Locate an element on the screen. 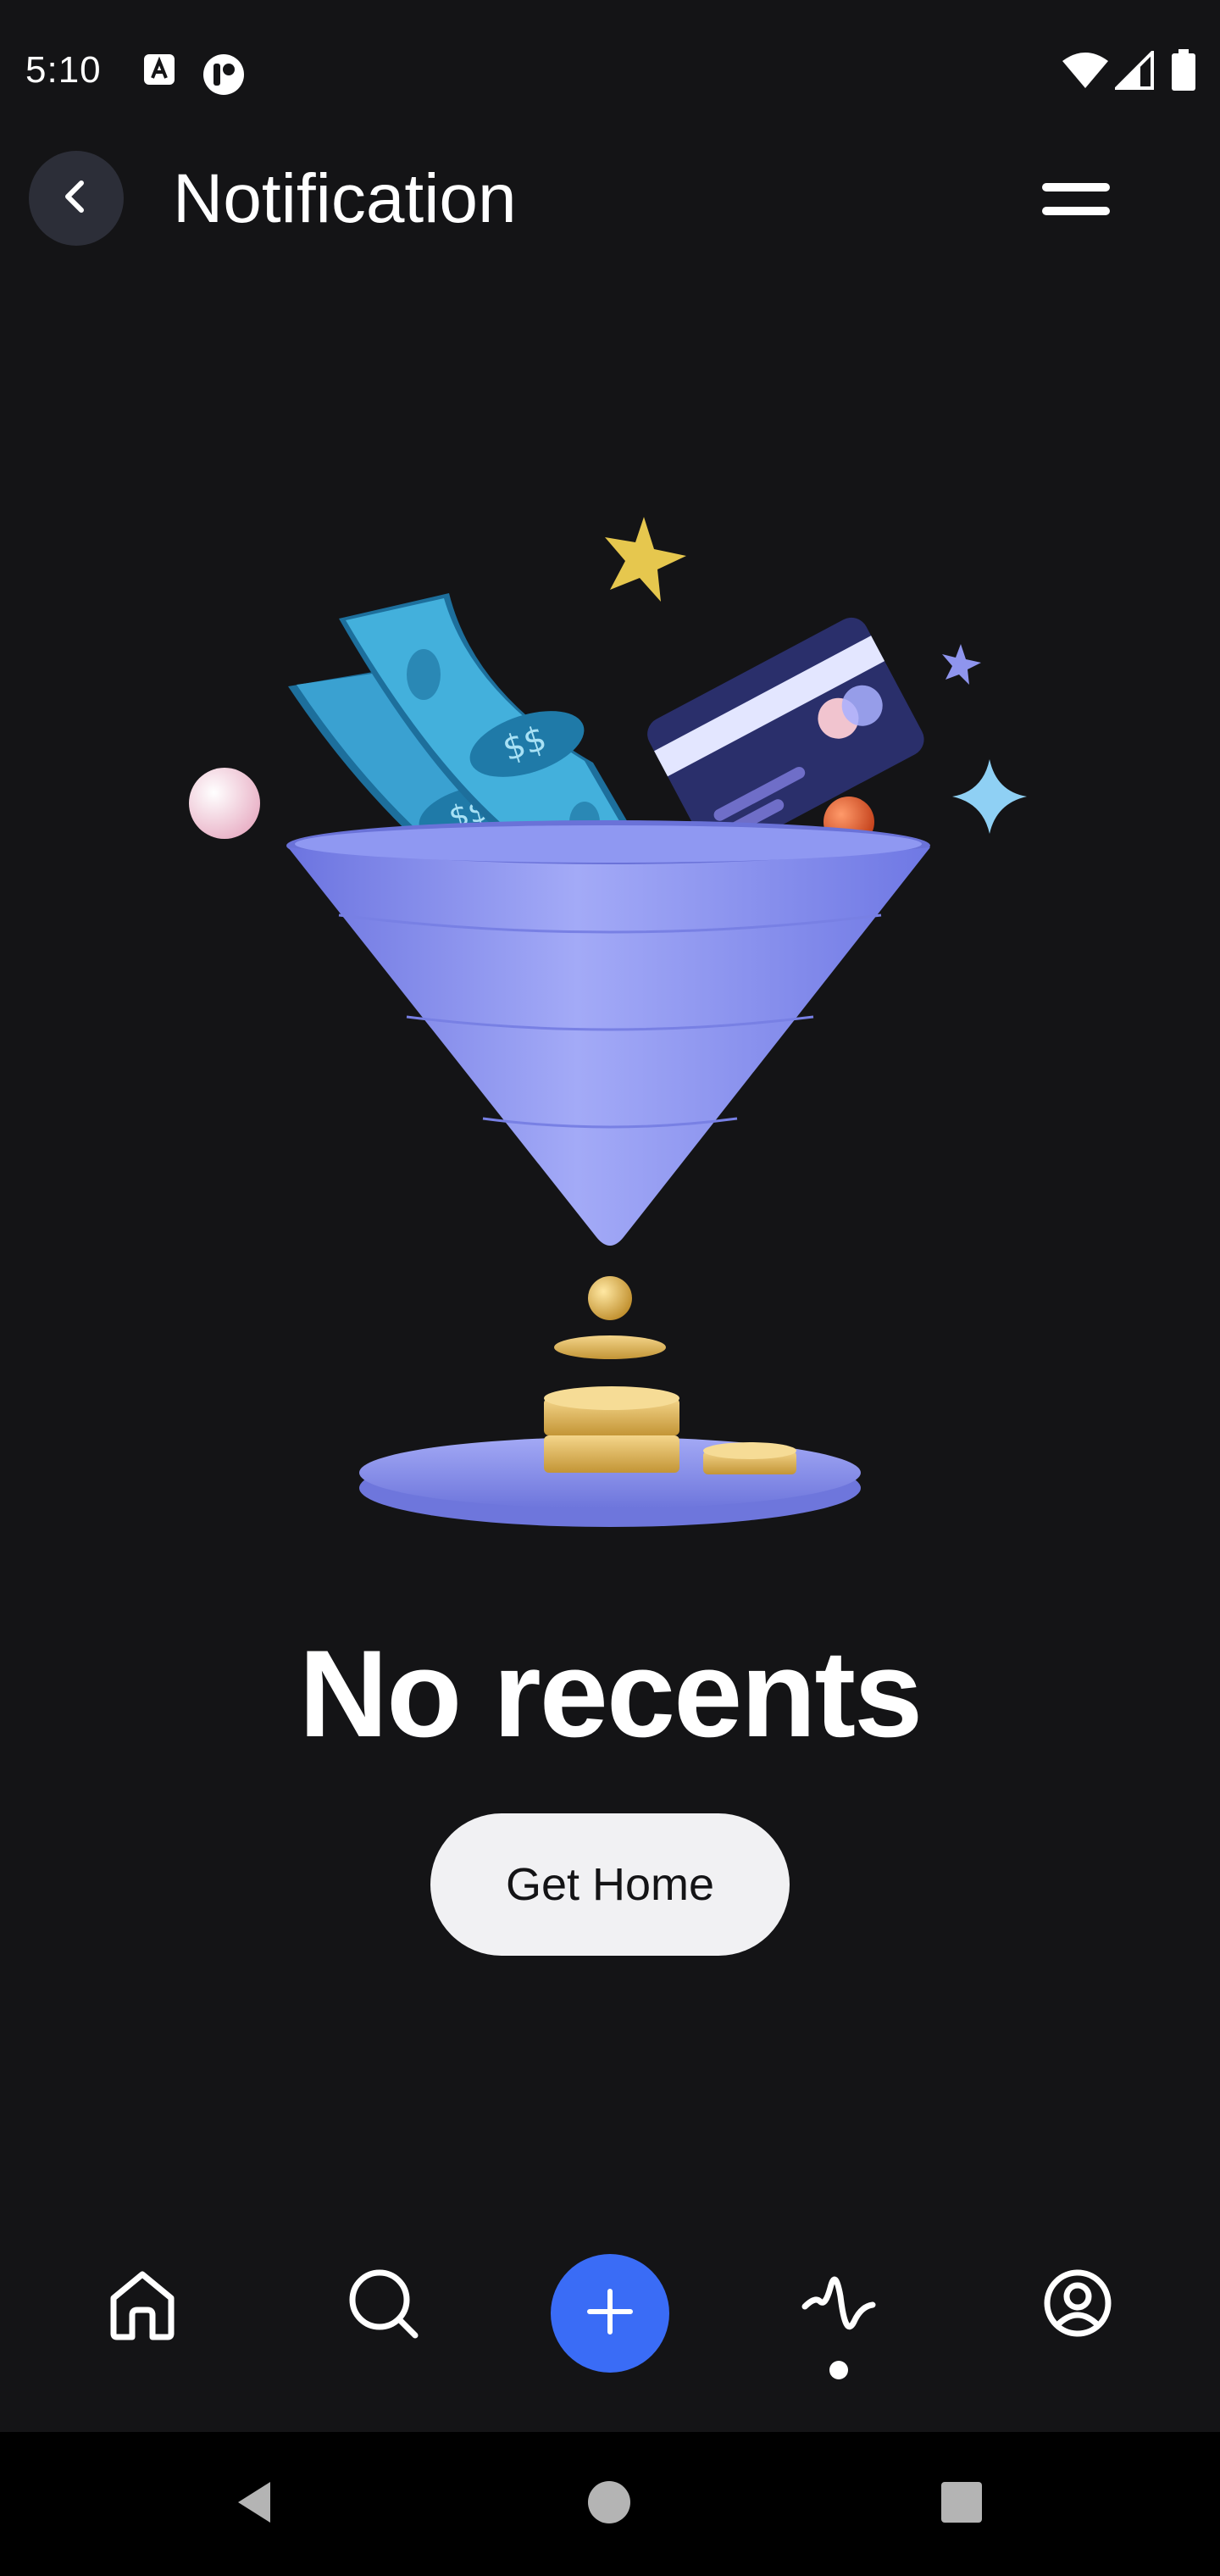 This screenshot has height=2576, width=1220. system-back-button is located at coordinates (255, 2504).